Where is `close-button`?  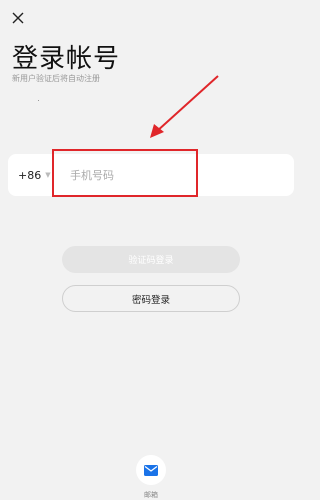 close-button is located at coordinates (18, 18).